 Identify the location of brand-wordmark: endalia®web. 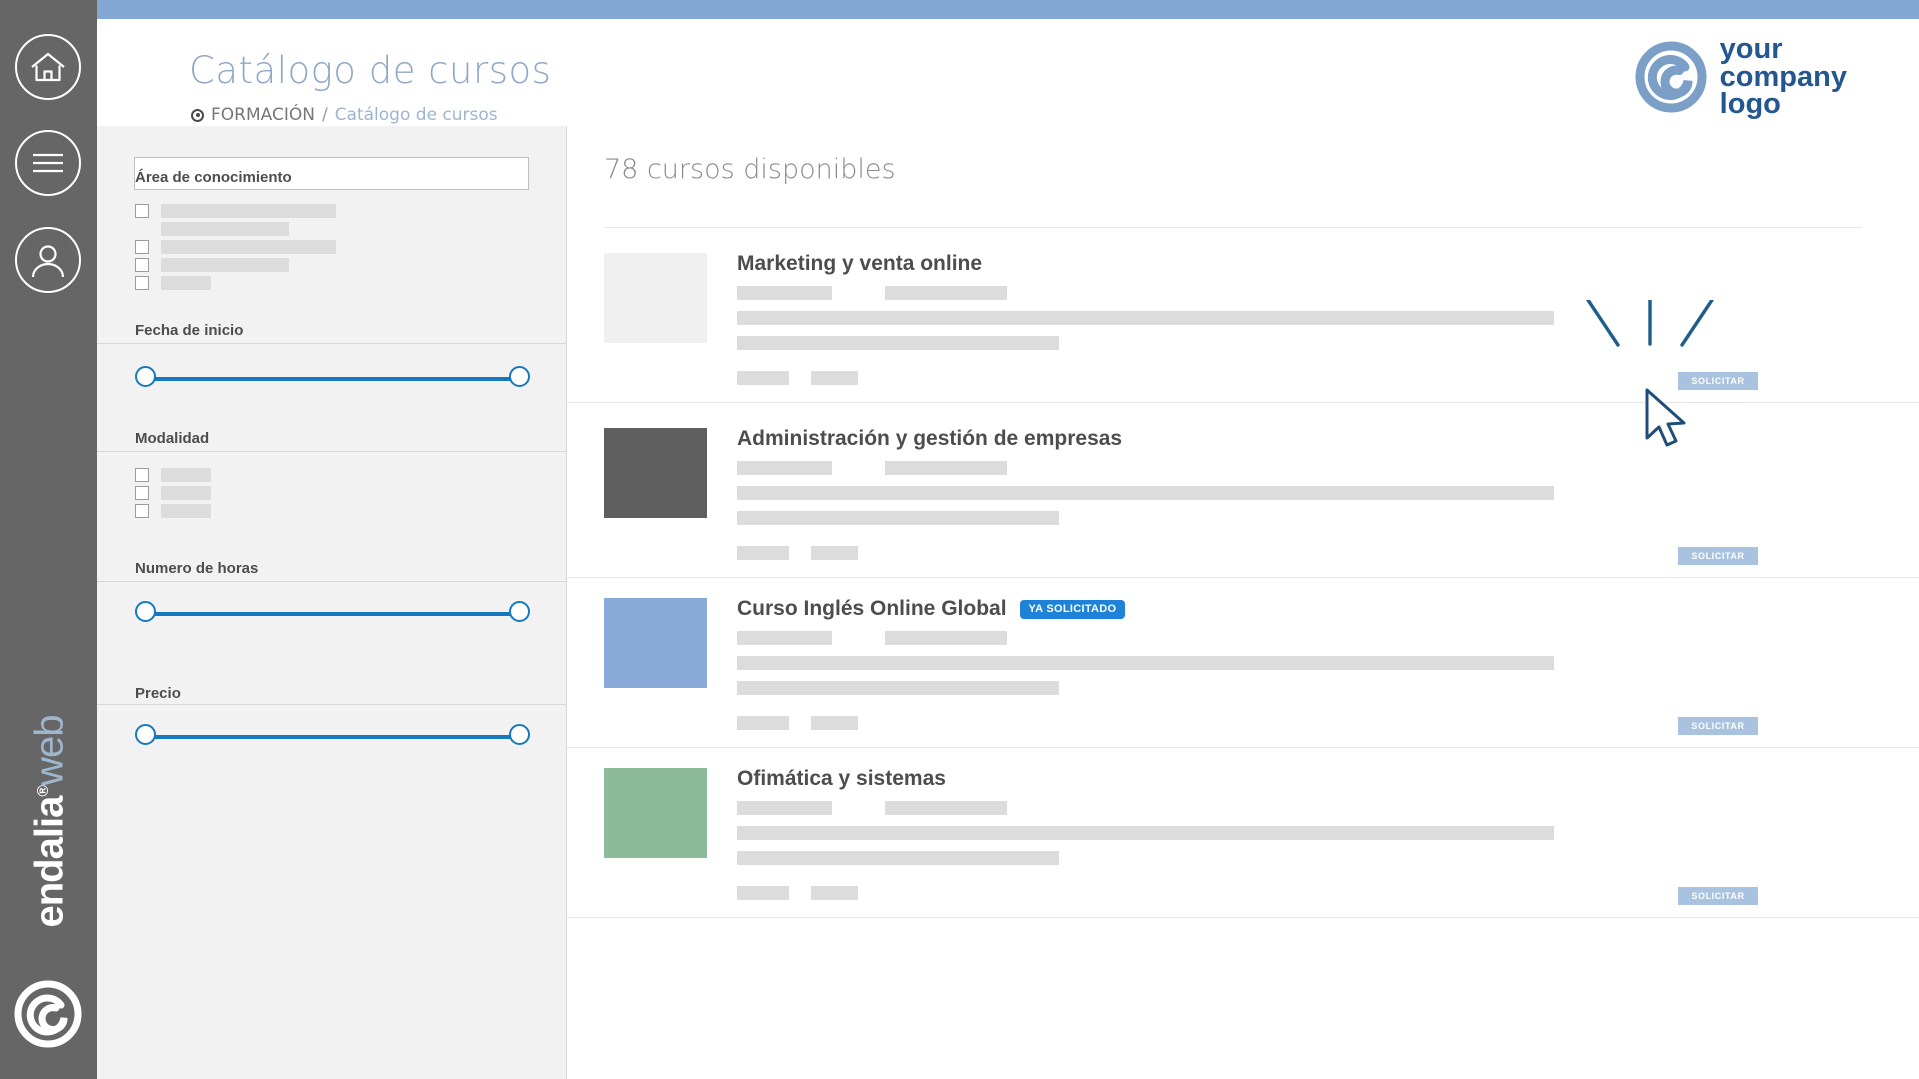
(50, 822).